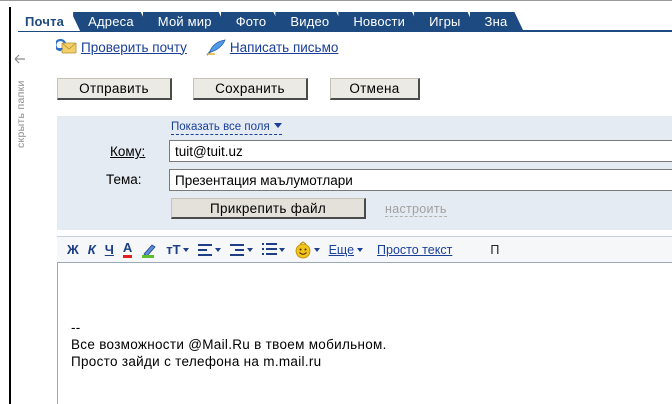 This screenshot has width=672, height=404. I want to click on plain-text-link: Просто текст, so click(414, 250).